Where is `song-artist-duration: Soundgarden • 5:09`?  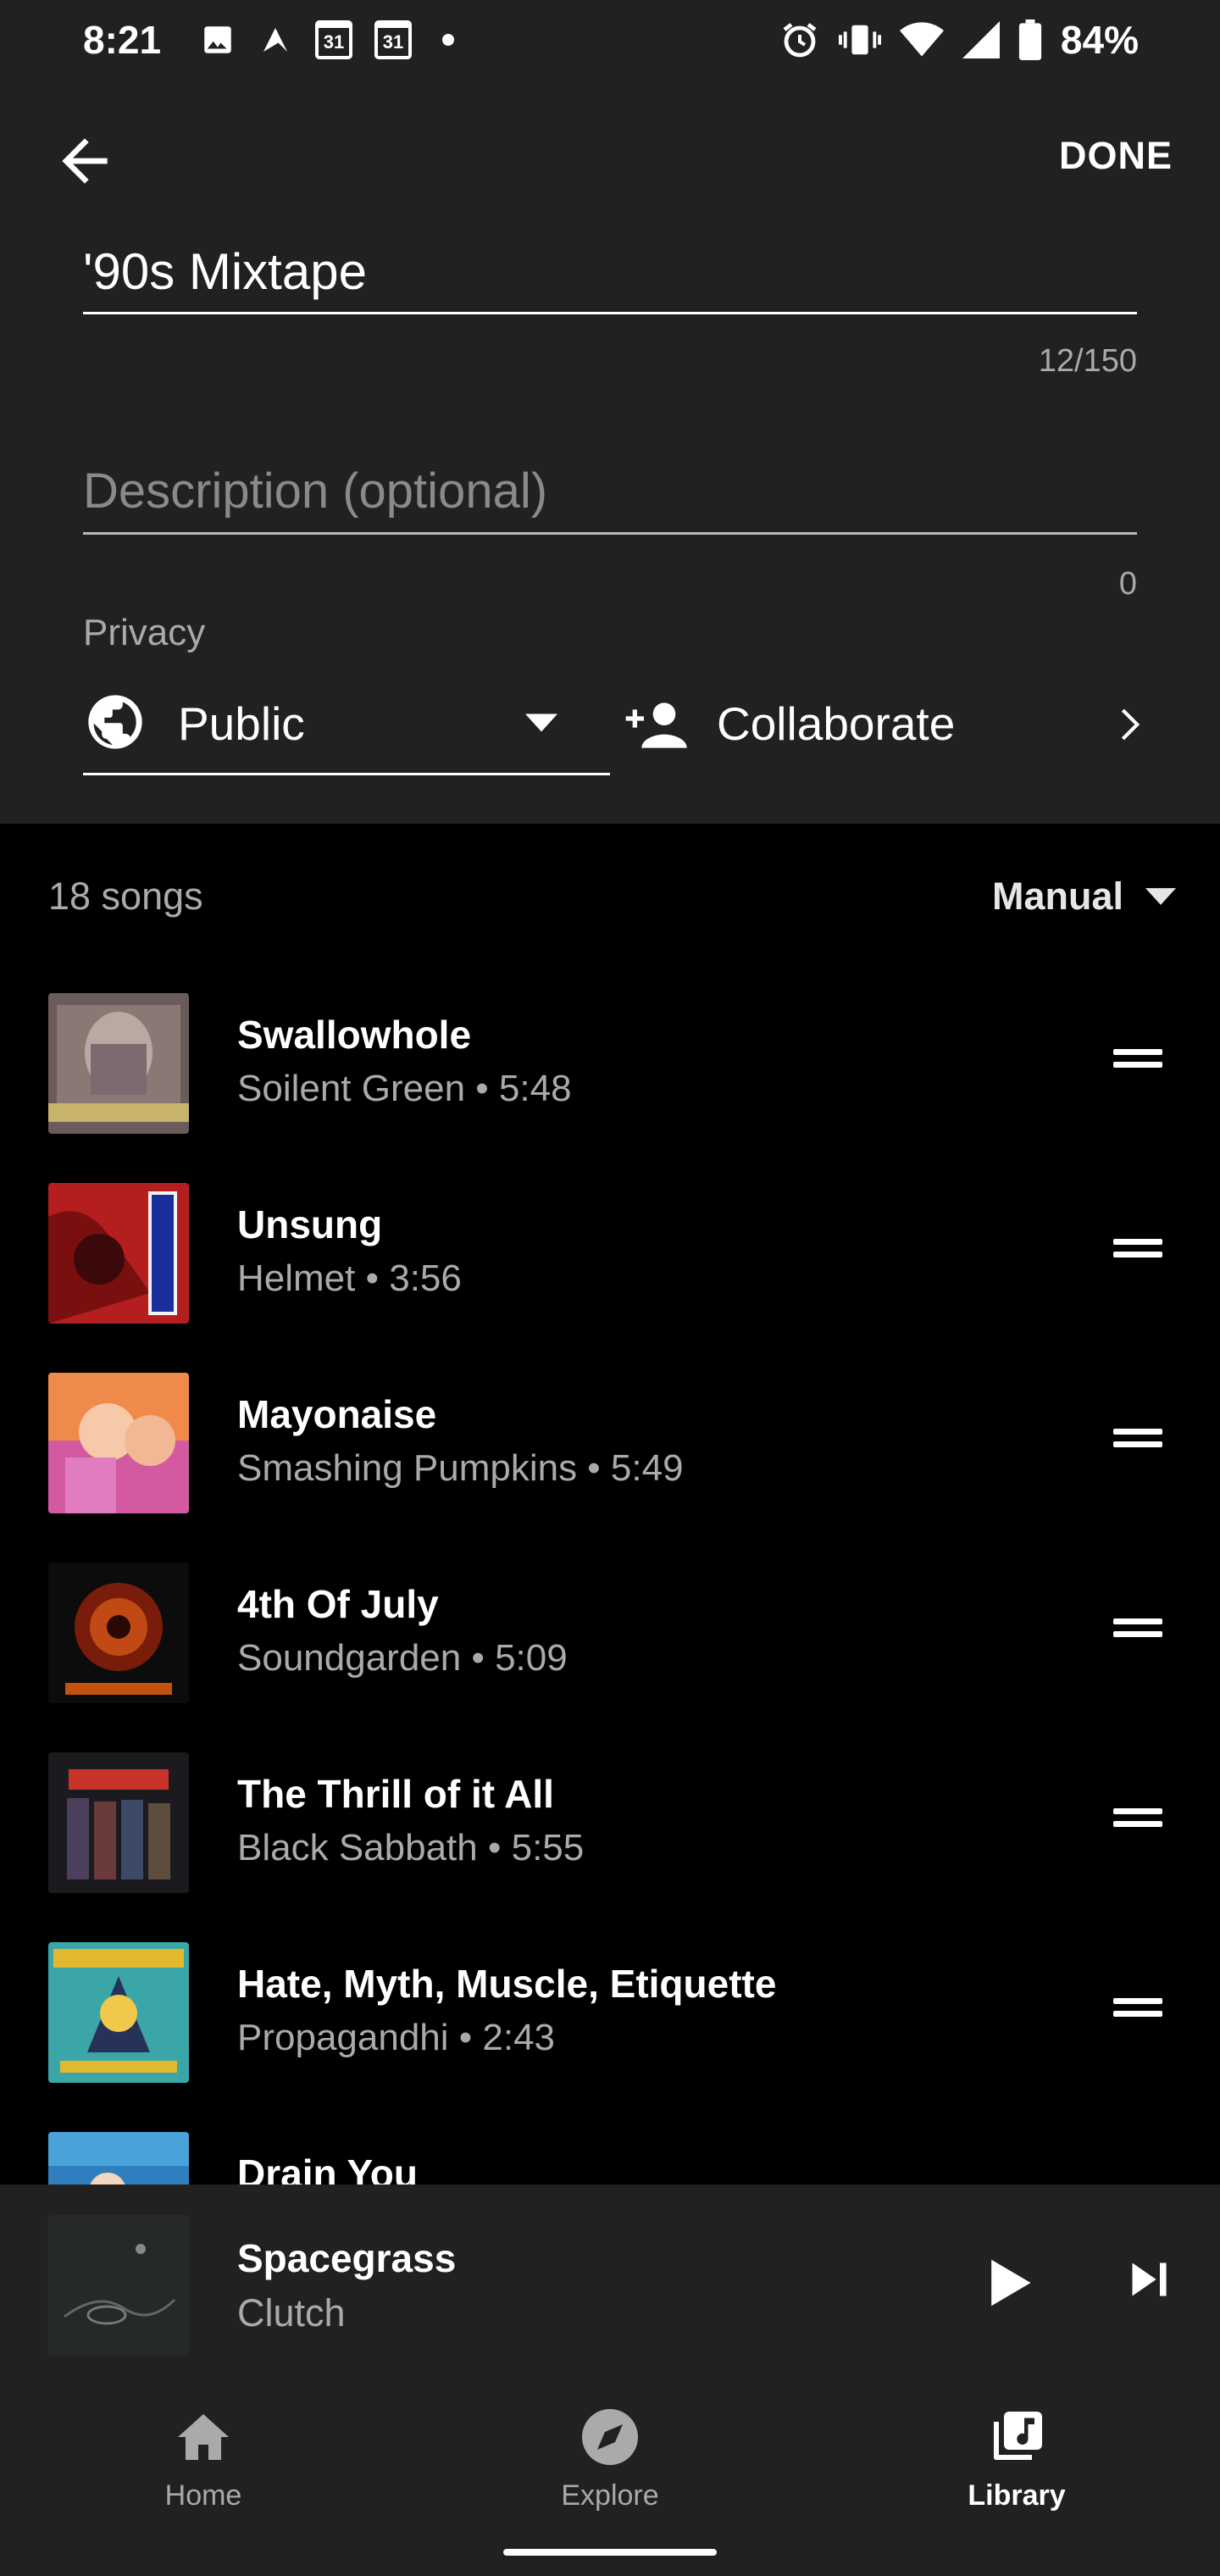 song-artist-duration: Soundgarden • 5:09 is located at coordinates (402, 1658).